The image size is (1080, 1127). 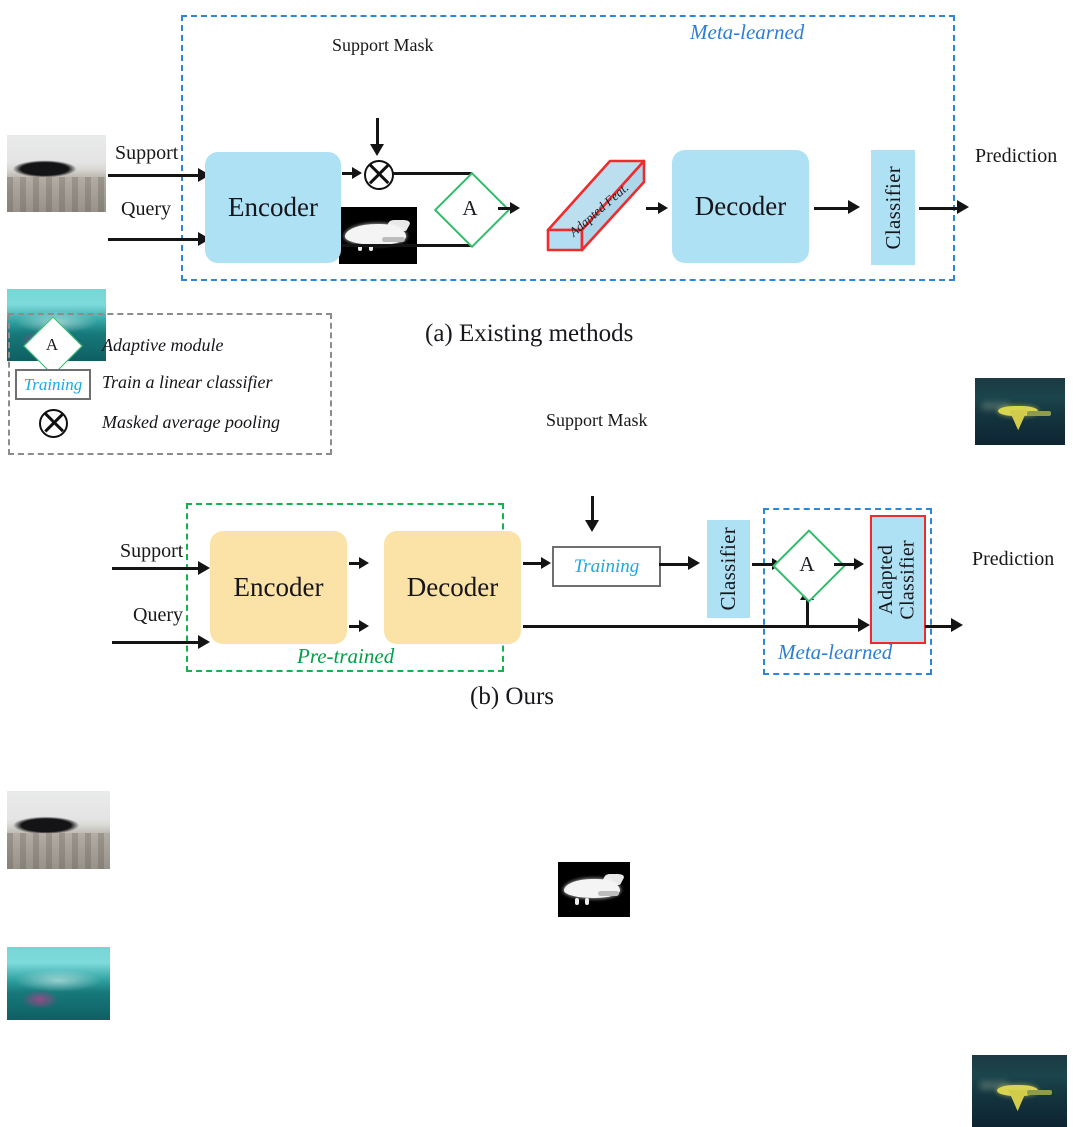 I want to click on panel-b-diamond-to-adapted-head, so click(x=859, y=564).